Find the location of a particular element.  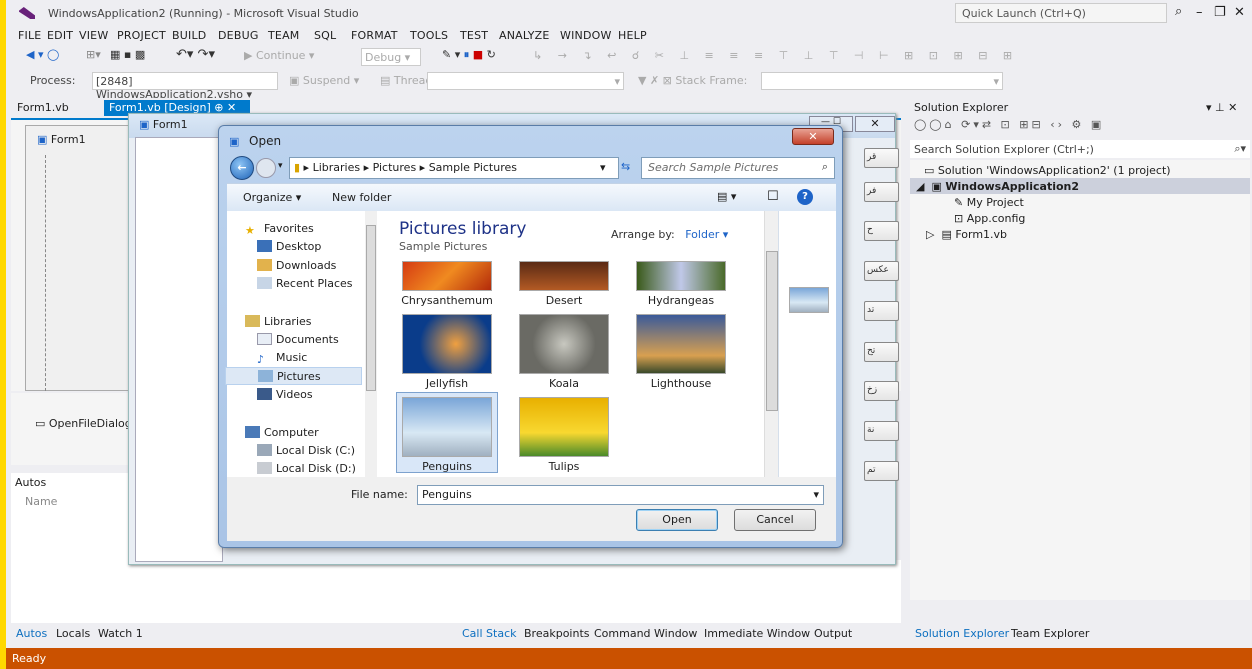

arrange-by: Arrange by: Folder ▾ is located at coordinates (669, 234).